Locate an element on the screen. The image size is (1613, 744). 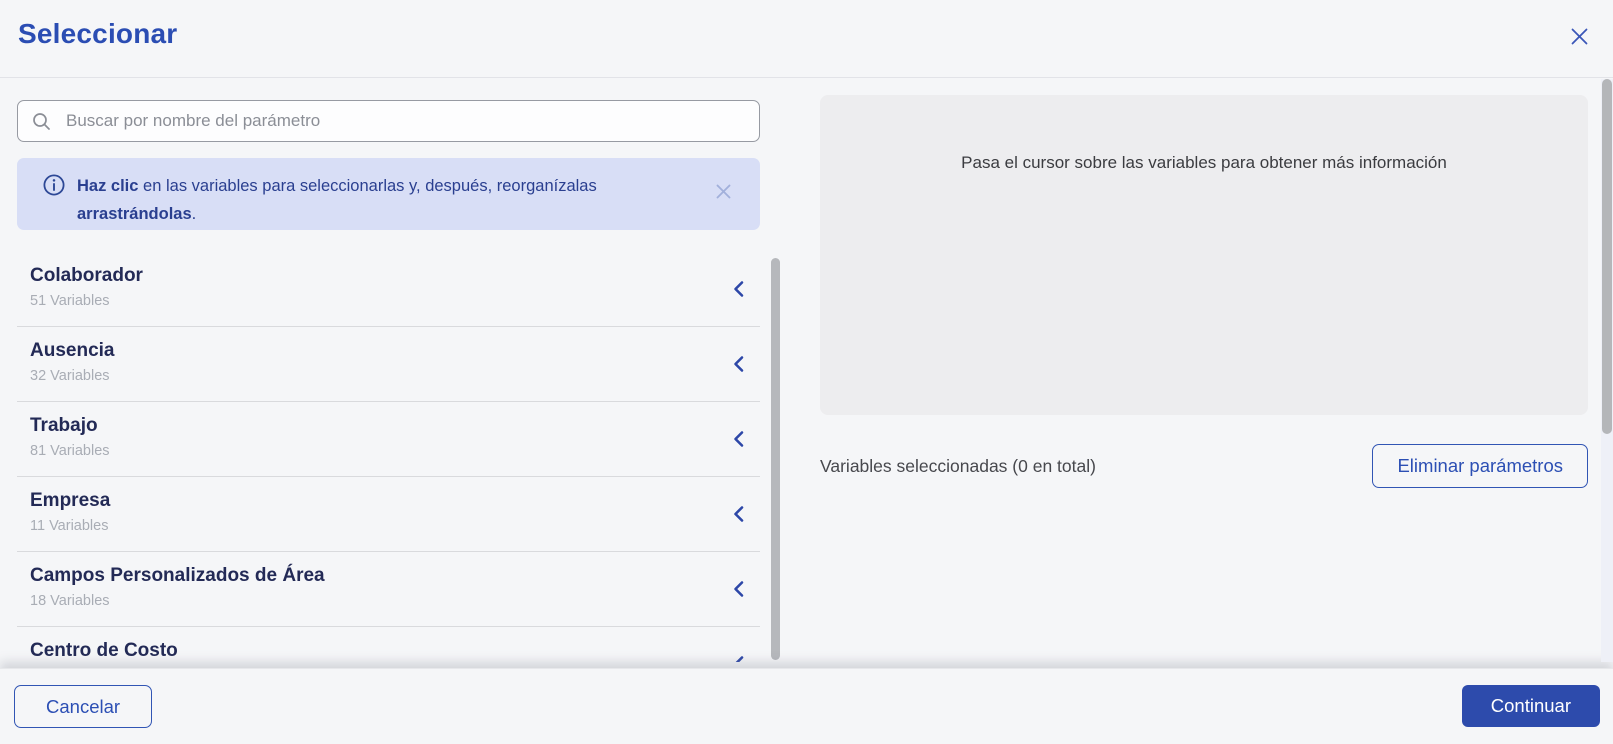
dialog-scrollbar-thumb is located at coordinates (1607, 256).